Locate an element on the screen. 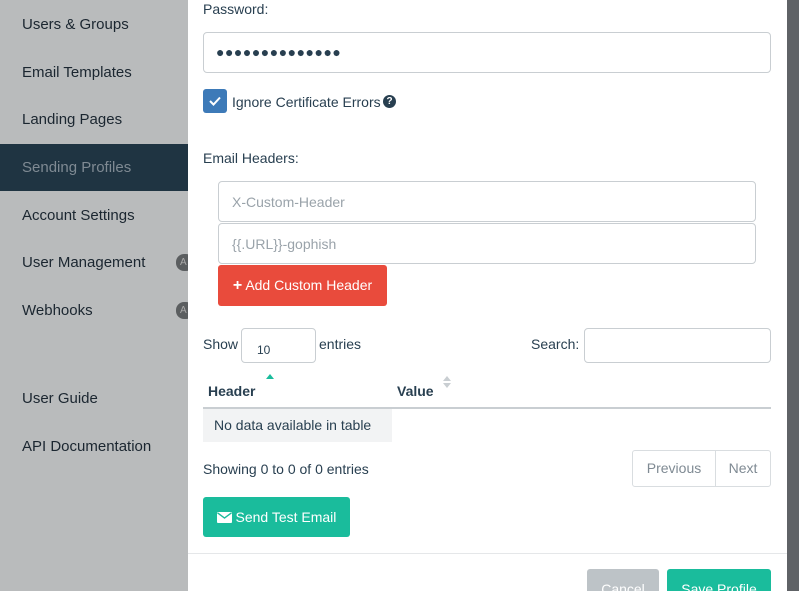 The width and height of the screenshot is (799, 591). modal-backdrop-edge is located at coordinates (793, 295).